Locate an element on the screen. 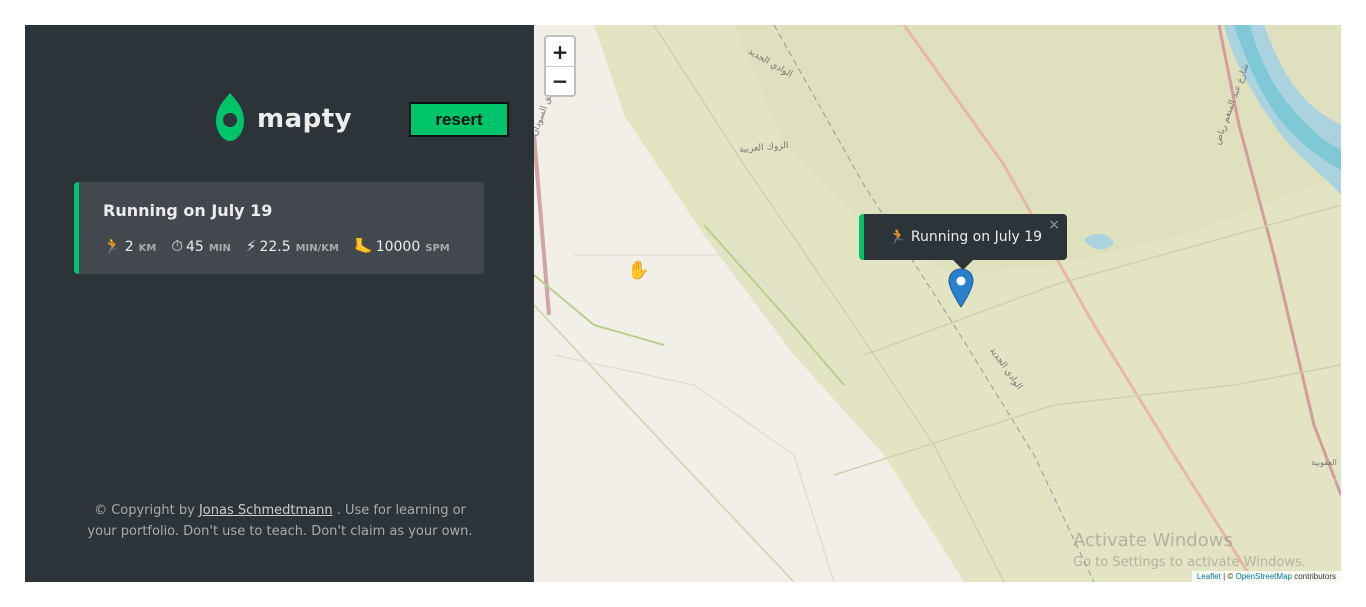 The width and height of the screenshot is (1366, 607). watermark-title: Activate Windows is located at coordinates (1153, 540).